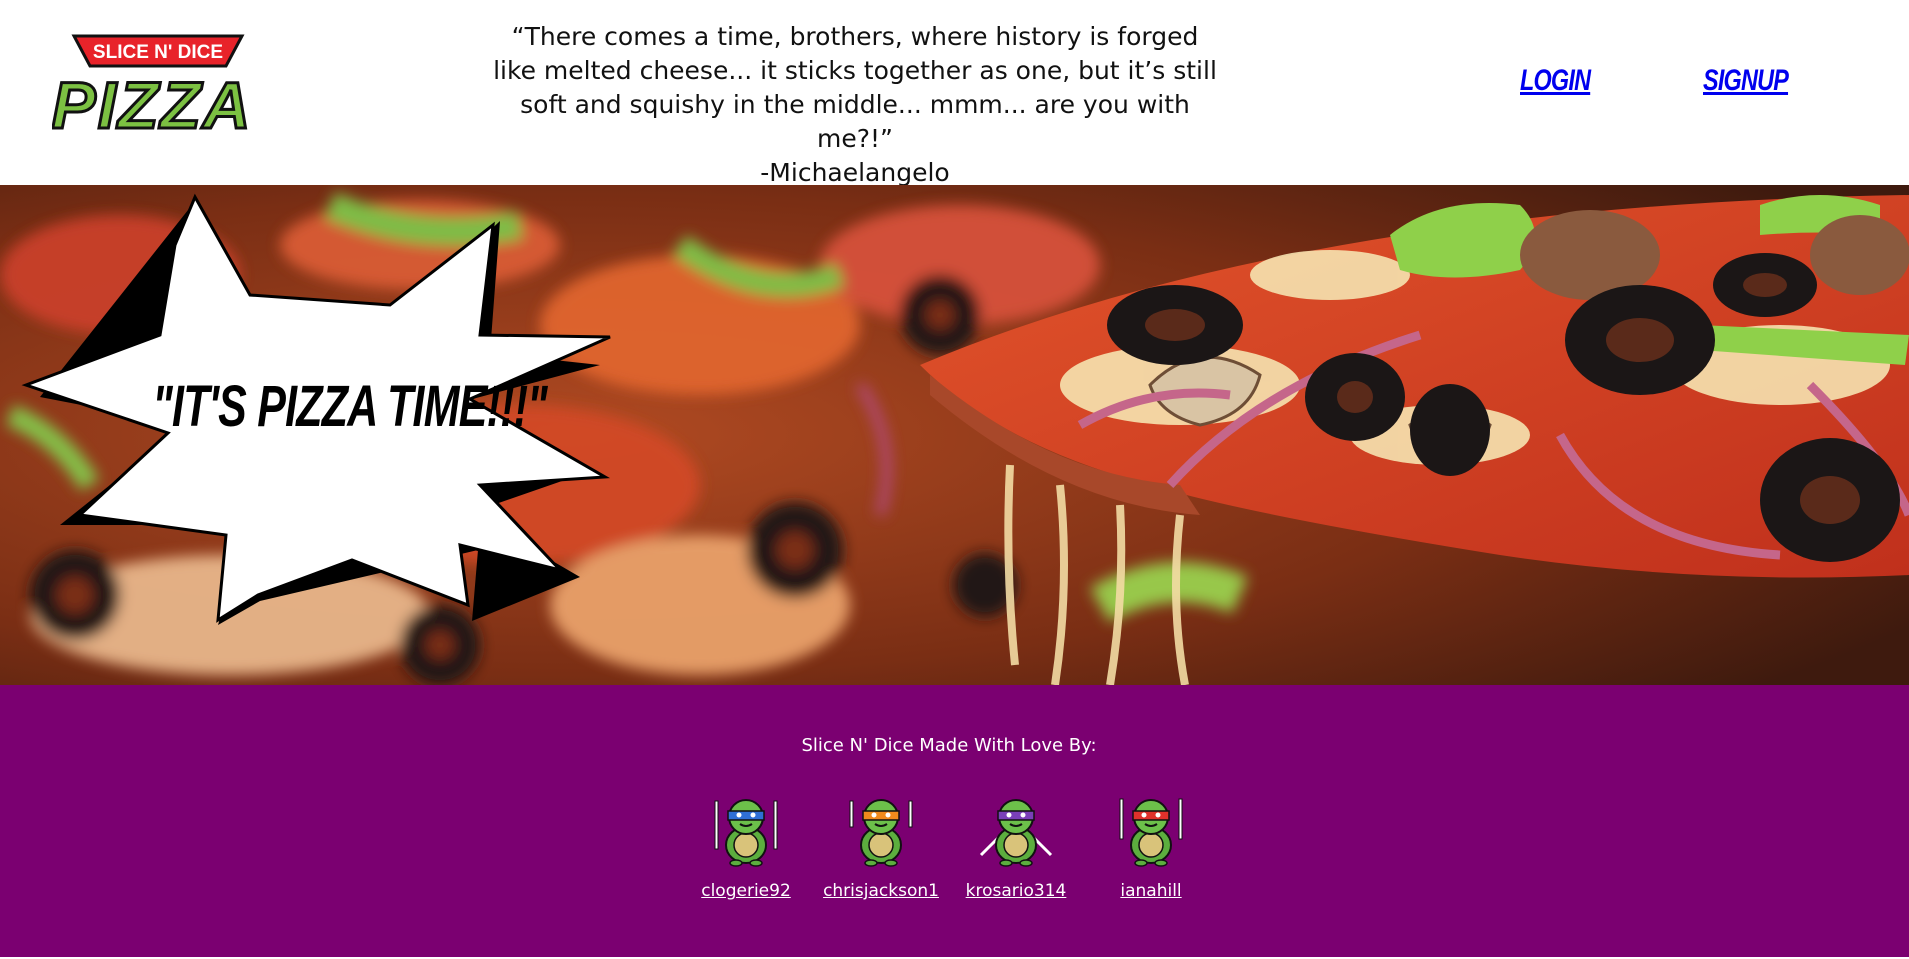  Describe the element at coordinates (1016, 891) in the screenshot. I see `member-link-krosario314: krosario314` at that location.